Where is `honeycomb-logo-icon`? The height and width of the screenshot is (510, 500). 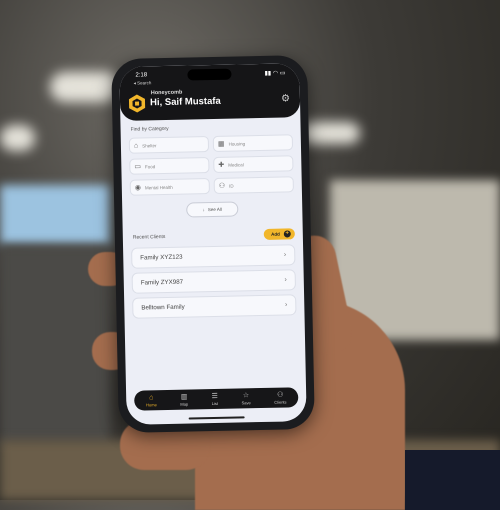 honeycomb-logo-icon is located at coordinates (137, 103).